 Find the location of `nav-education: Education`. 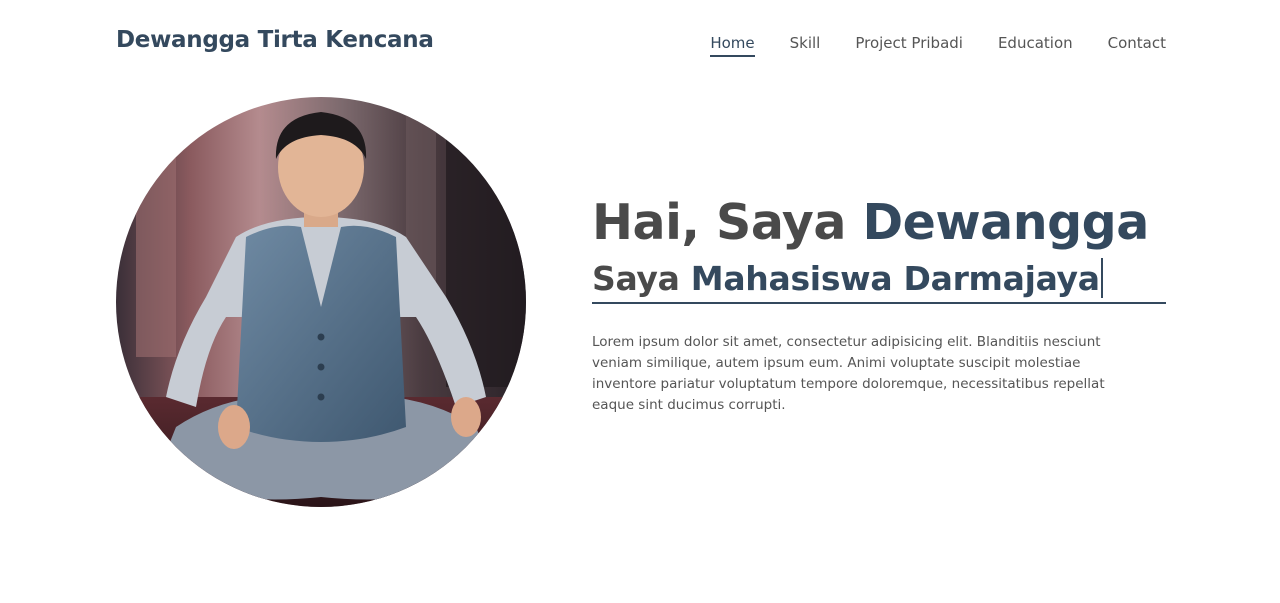

nav-education: Education is located at coordinates (1035, 45).